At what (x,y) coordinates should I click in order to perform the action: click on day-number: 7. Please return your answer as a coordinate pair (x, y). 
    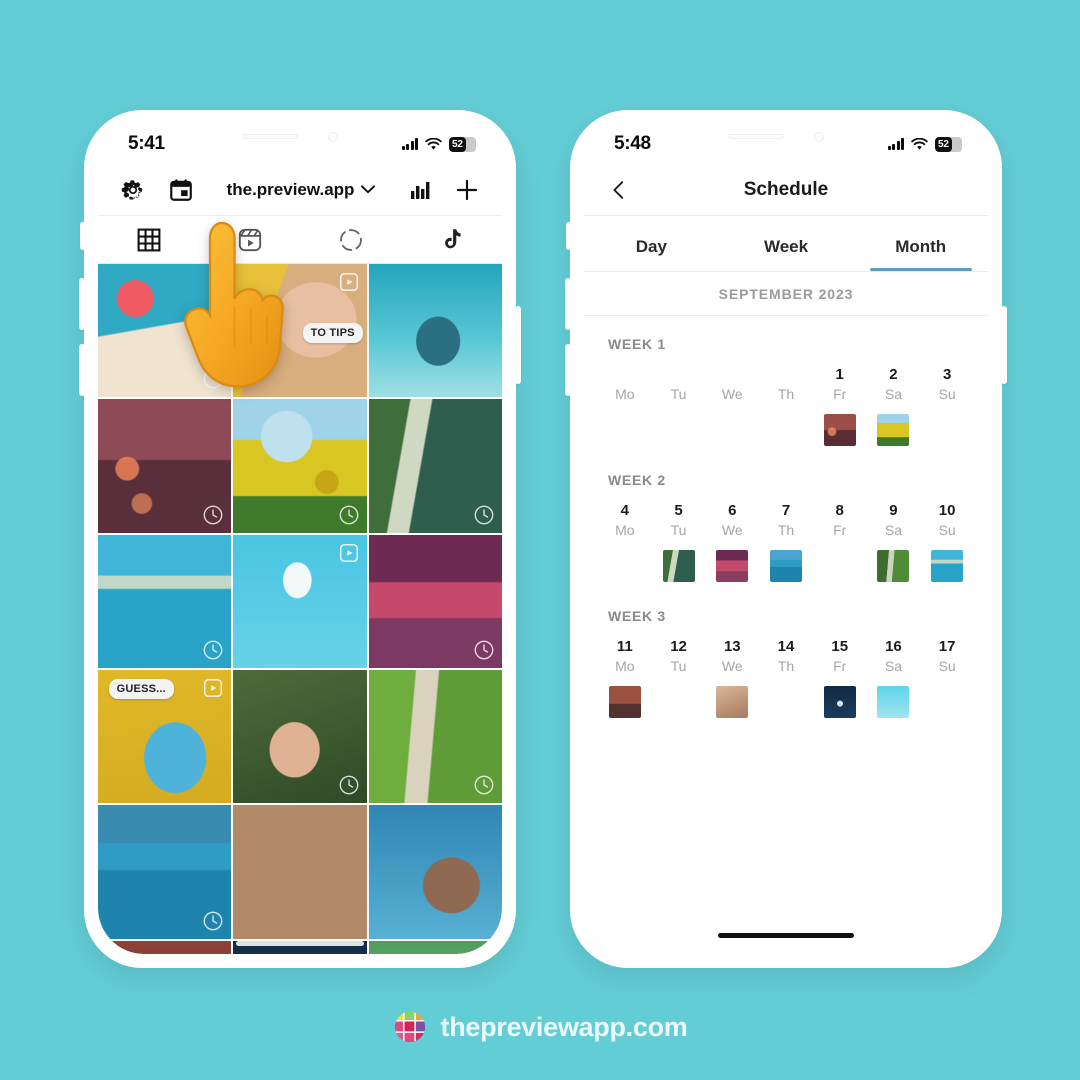
    Looking at the image, I should click on (786, 510).